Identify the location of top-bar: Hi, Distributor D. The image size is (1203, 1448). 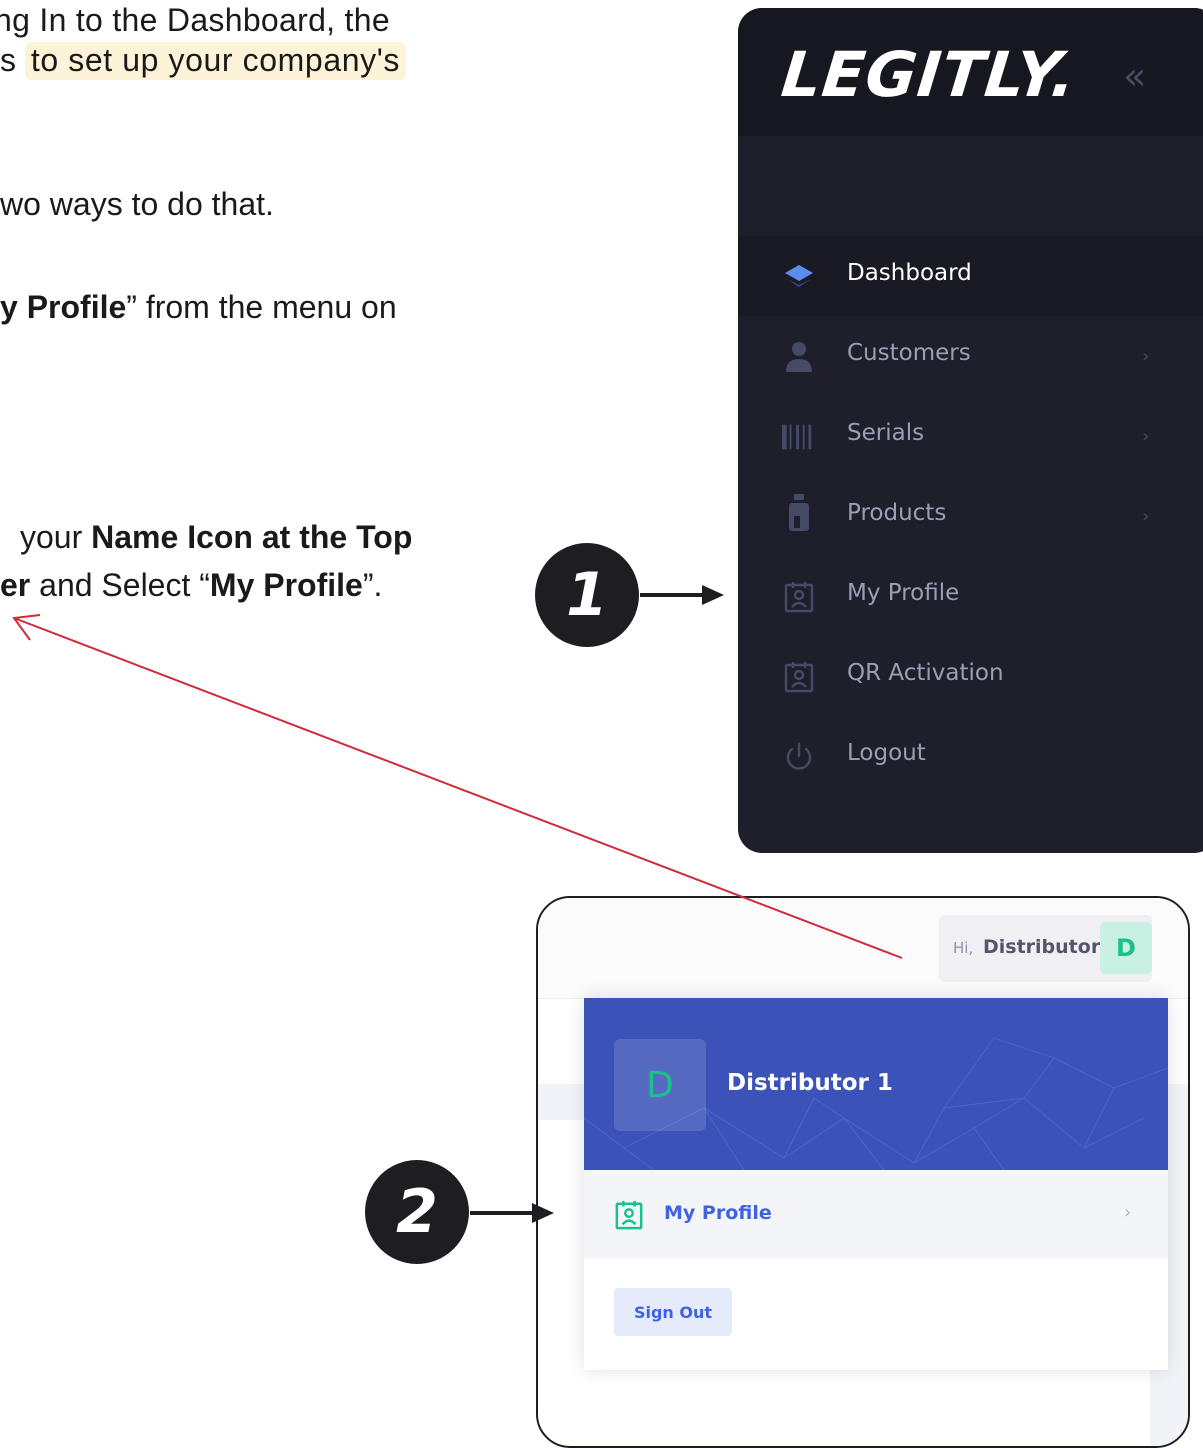
(863, 948).